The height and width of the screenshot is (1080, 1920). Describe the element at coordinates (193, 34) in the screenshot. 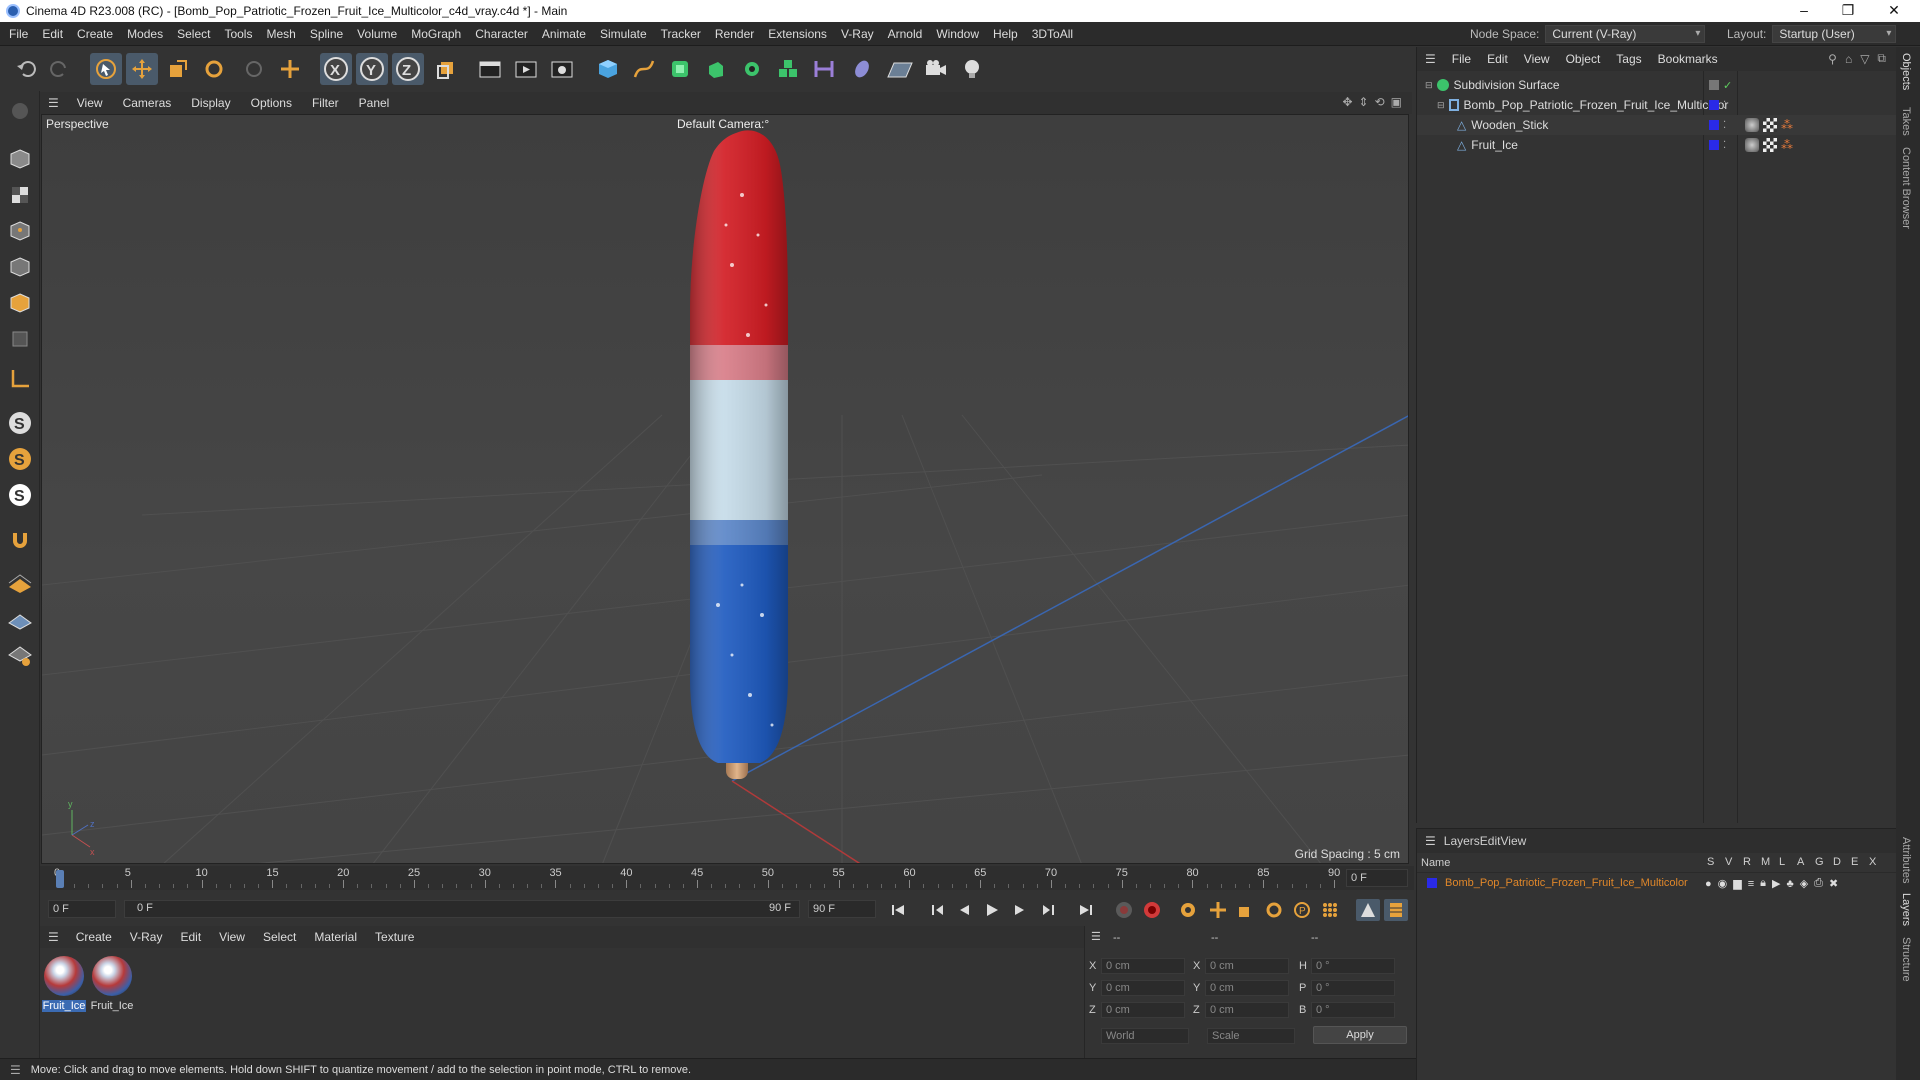

I see `menu-select: Select` at that location.